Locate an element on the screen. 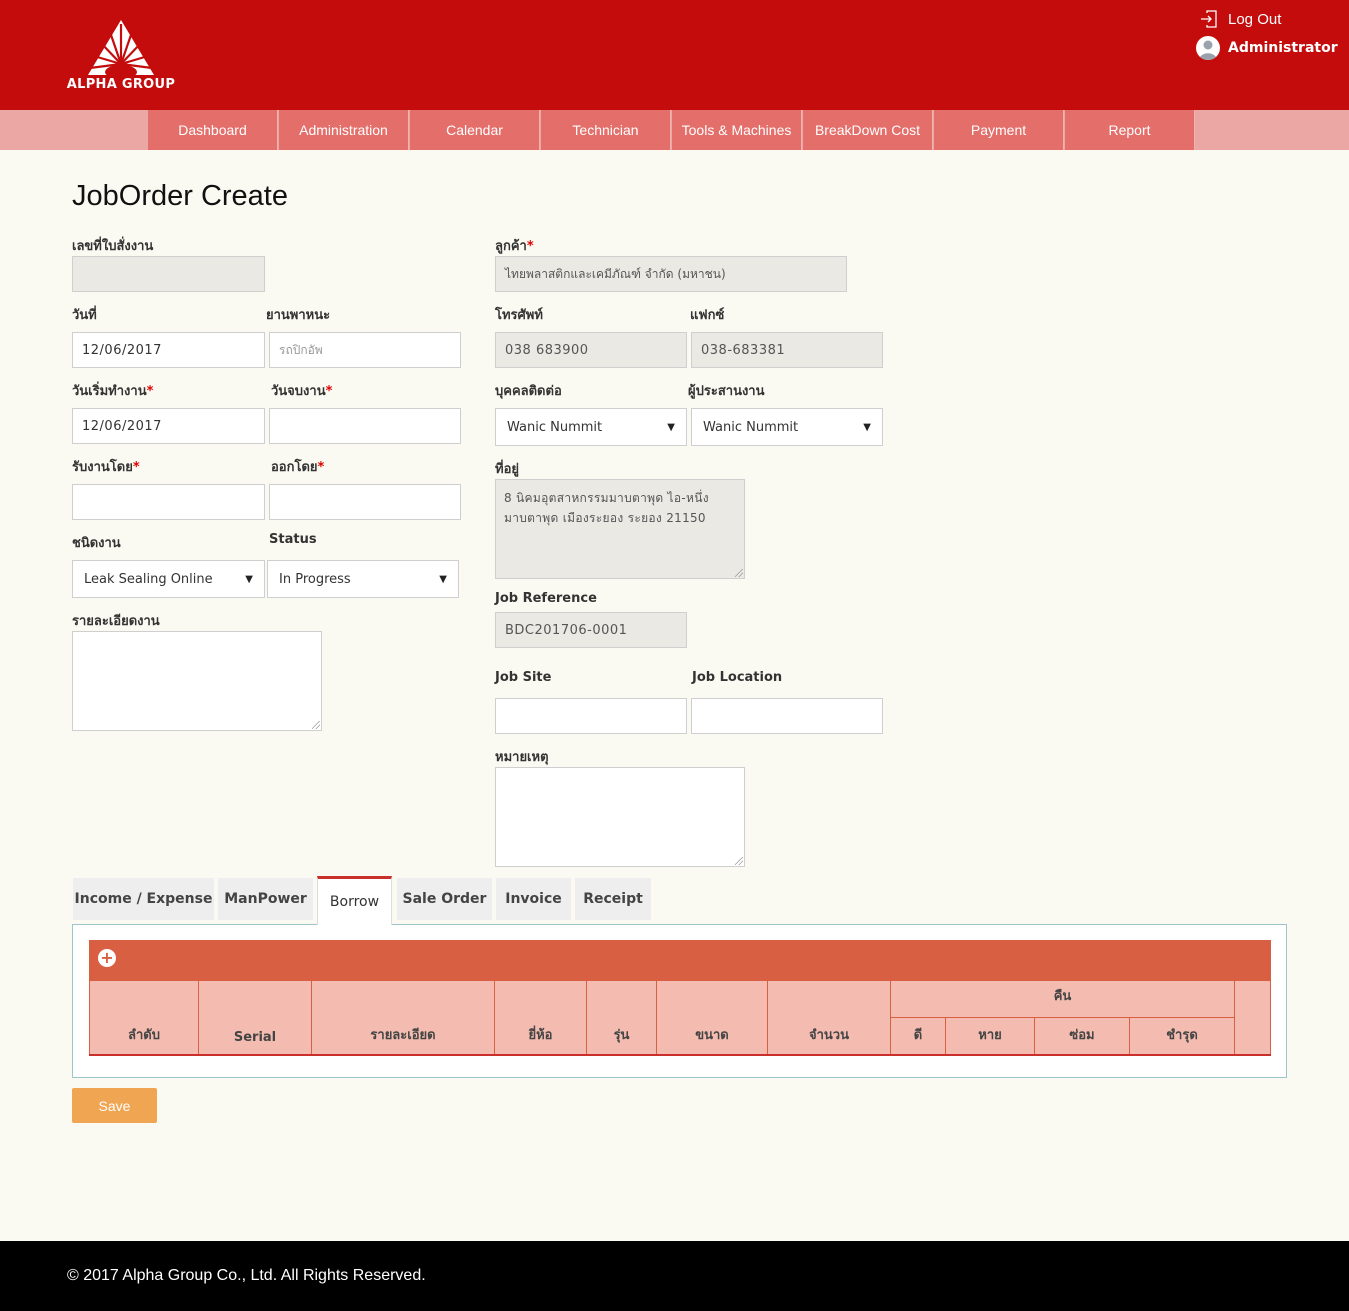  job-detail-label: รายละเอียดงาน is located at coordinates (116, 621).